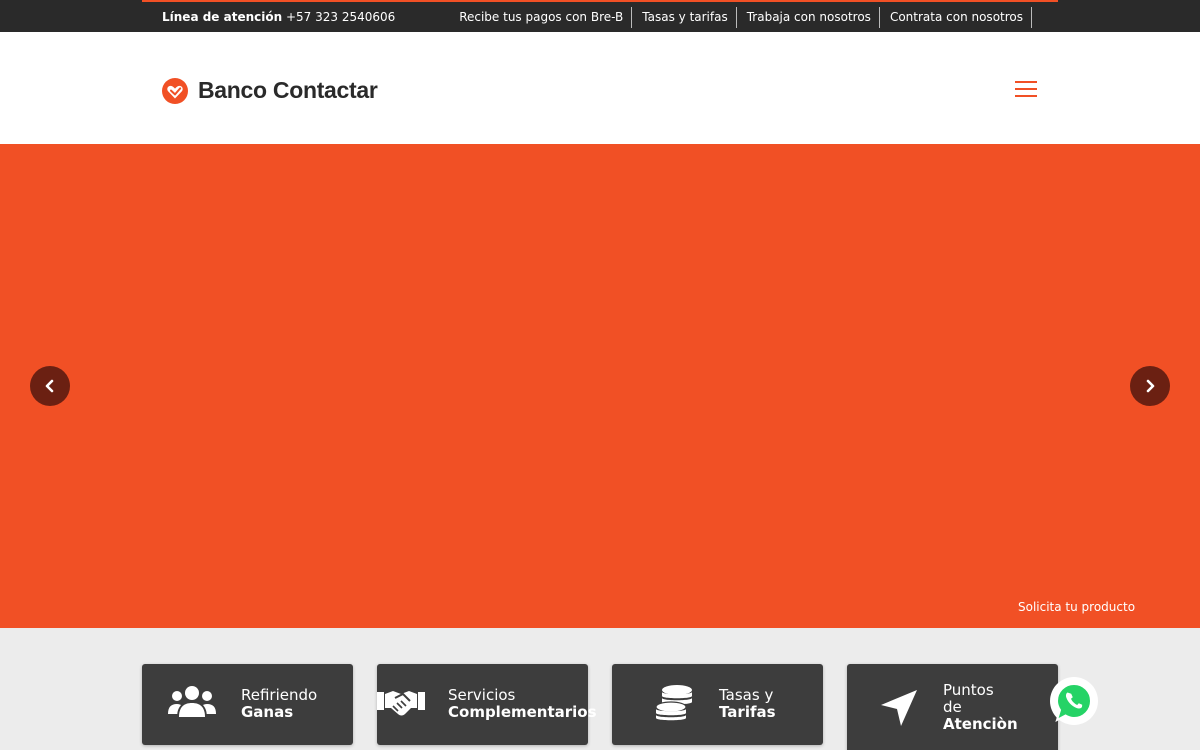  What do you see at coordinates (522, 712) in the screenshot?
I see `card-servicios-line2: Complementarios` at bounding box center [522, 712].